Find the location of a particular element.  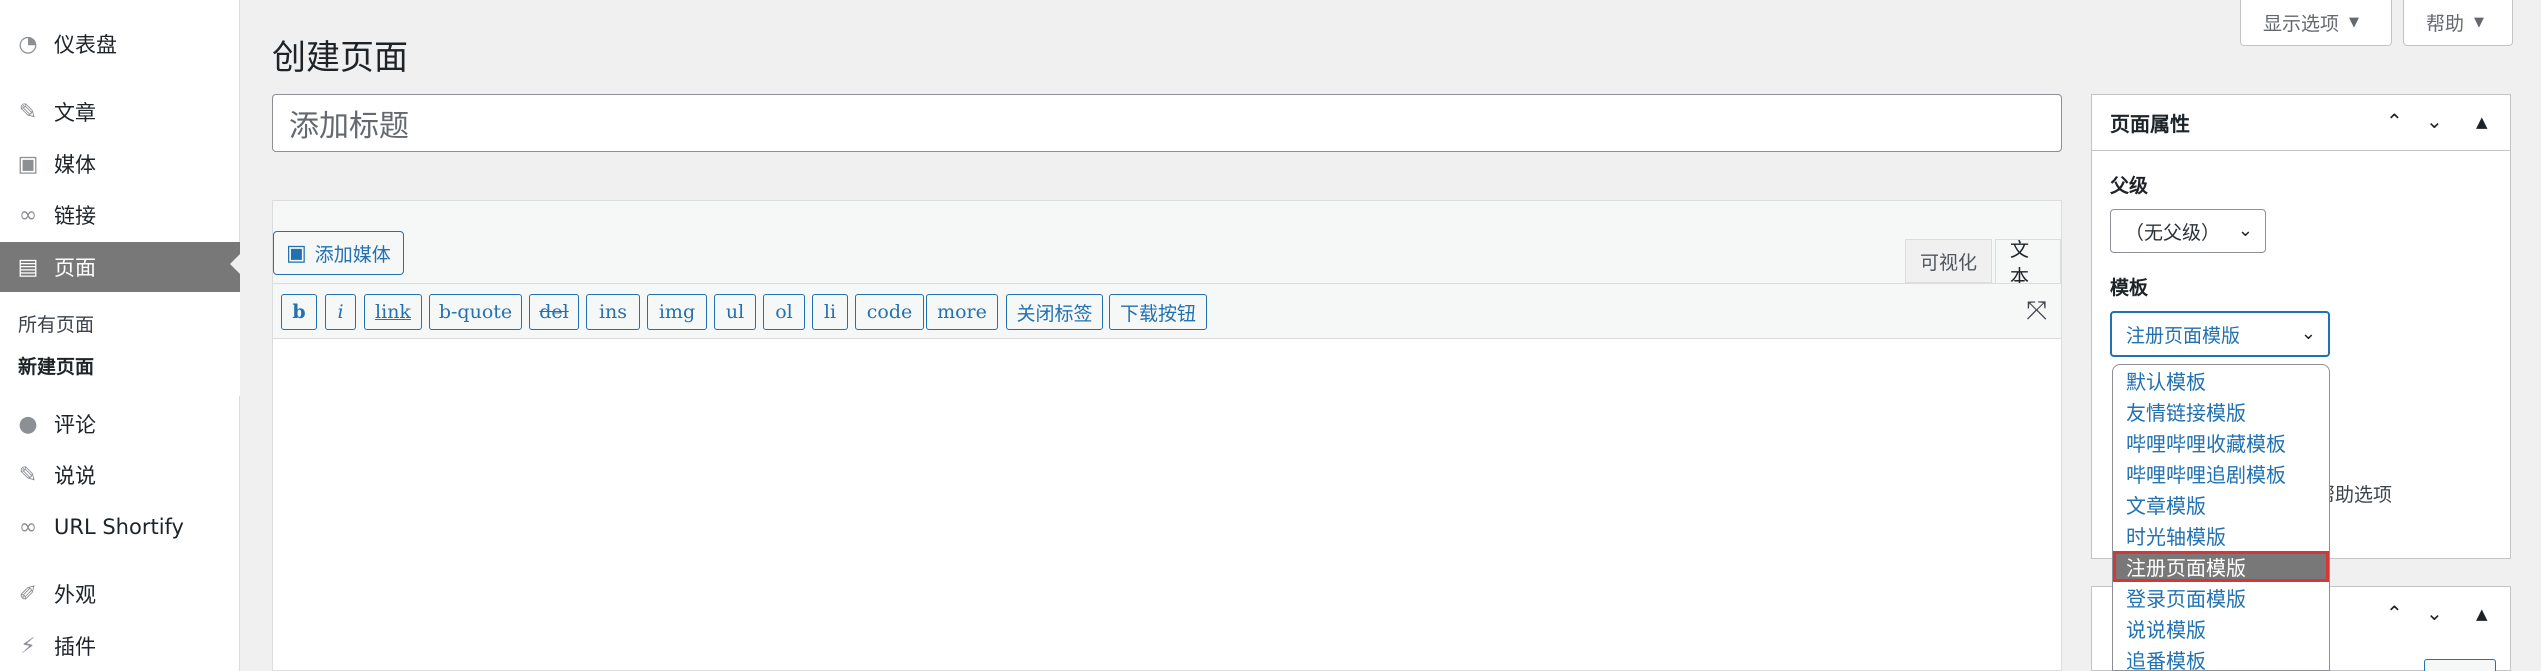

template-select-value: 注册页面模版 is located at coordinates (2183, 335).